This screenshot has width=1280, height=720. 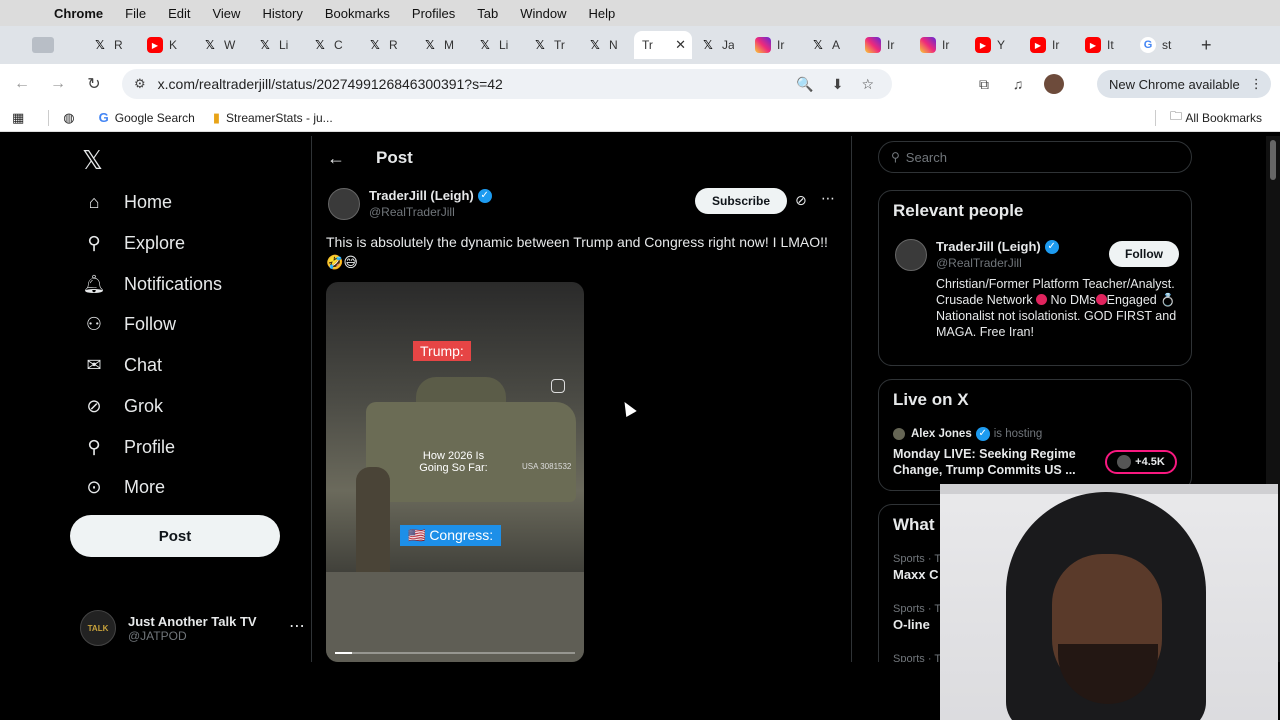 I want to click on nav-home: ⌂ Home, so click(x=127, y=202).